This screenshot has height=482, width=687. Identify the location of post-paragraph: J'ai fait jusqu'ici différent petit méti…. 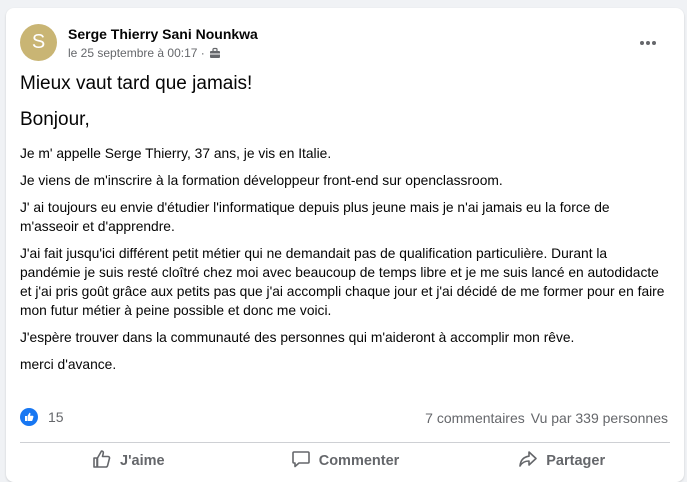
(342, 282).